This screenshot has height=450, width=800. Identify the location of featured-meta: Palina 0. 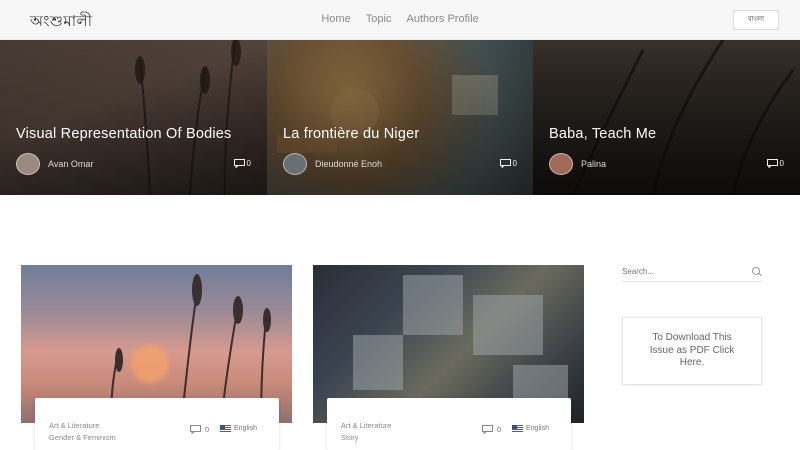
(666, 164).